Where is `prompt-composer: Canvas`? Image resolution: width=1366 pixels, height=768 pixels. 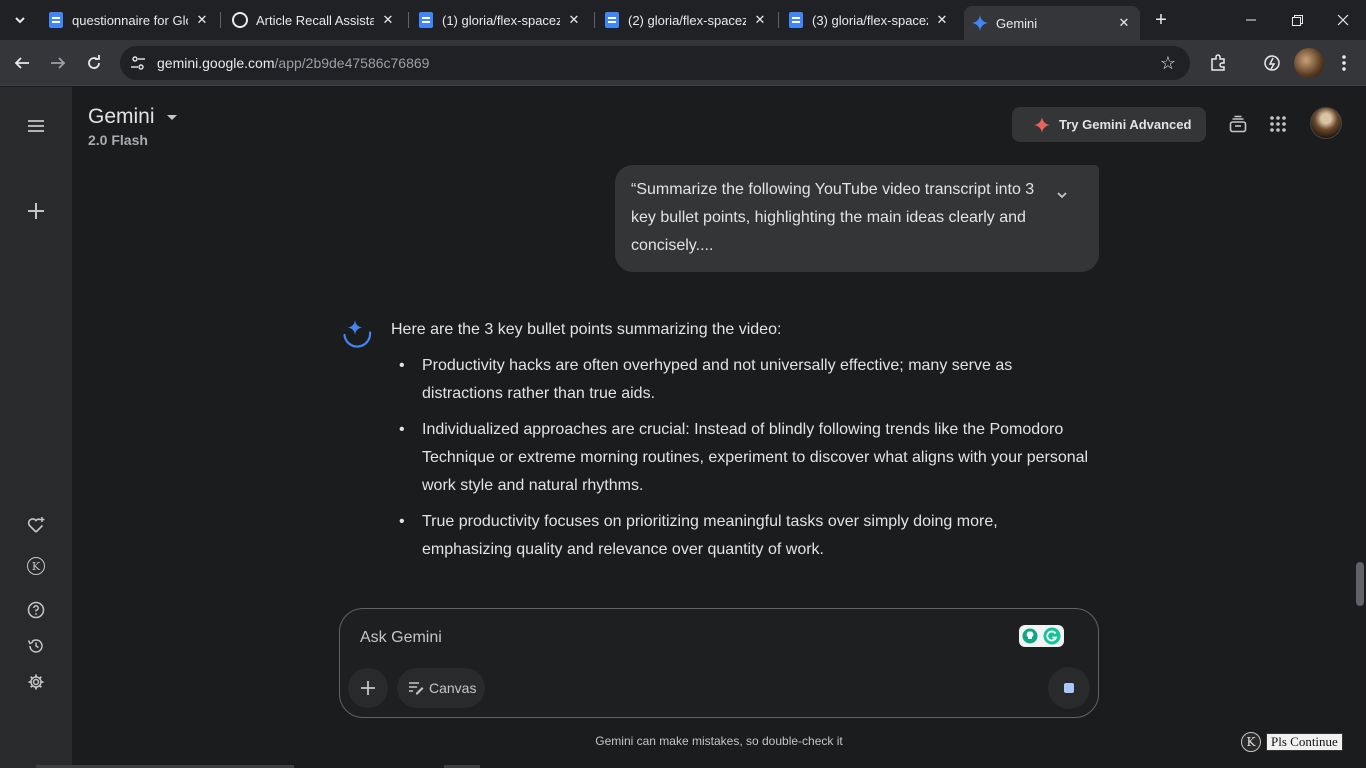
prompt-composer: Canvas is located at coordinates (719, 663).